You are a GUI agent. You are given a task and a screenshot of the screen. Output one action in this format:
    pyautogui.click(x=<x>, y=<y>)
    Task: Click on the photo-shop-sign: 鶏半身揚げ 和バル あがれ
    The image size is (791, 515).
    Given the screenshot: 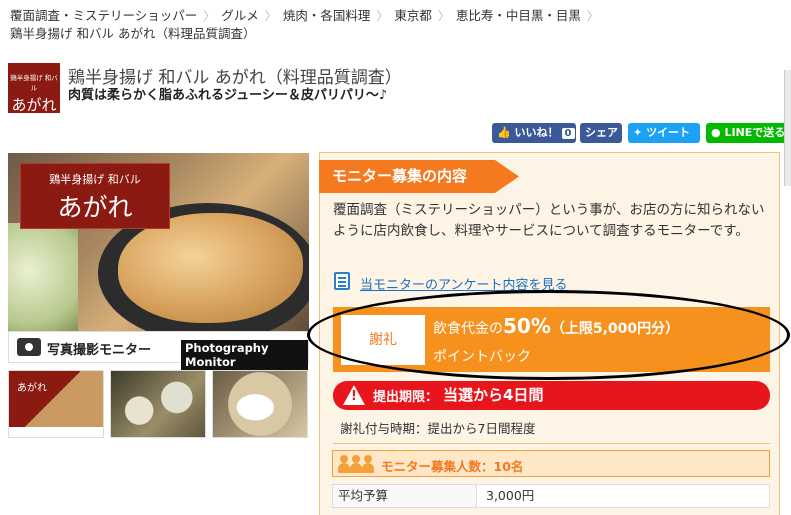 What is the action you would take?
    pyautogui.click(x=95, y=196)
    